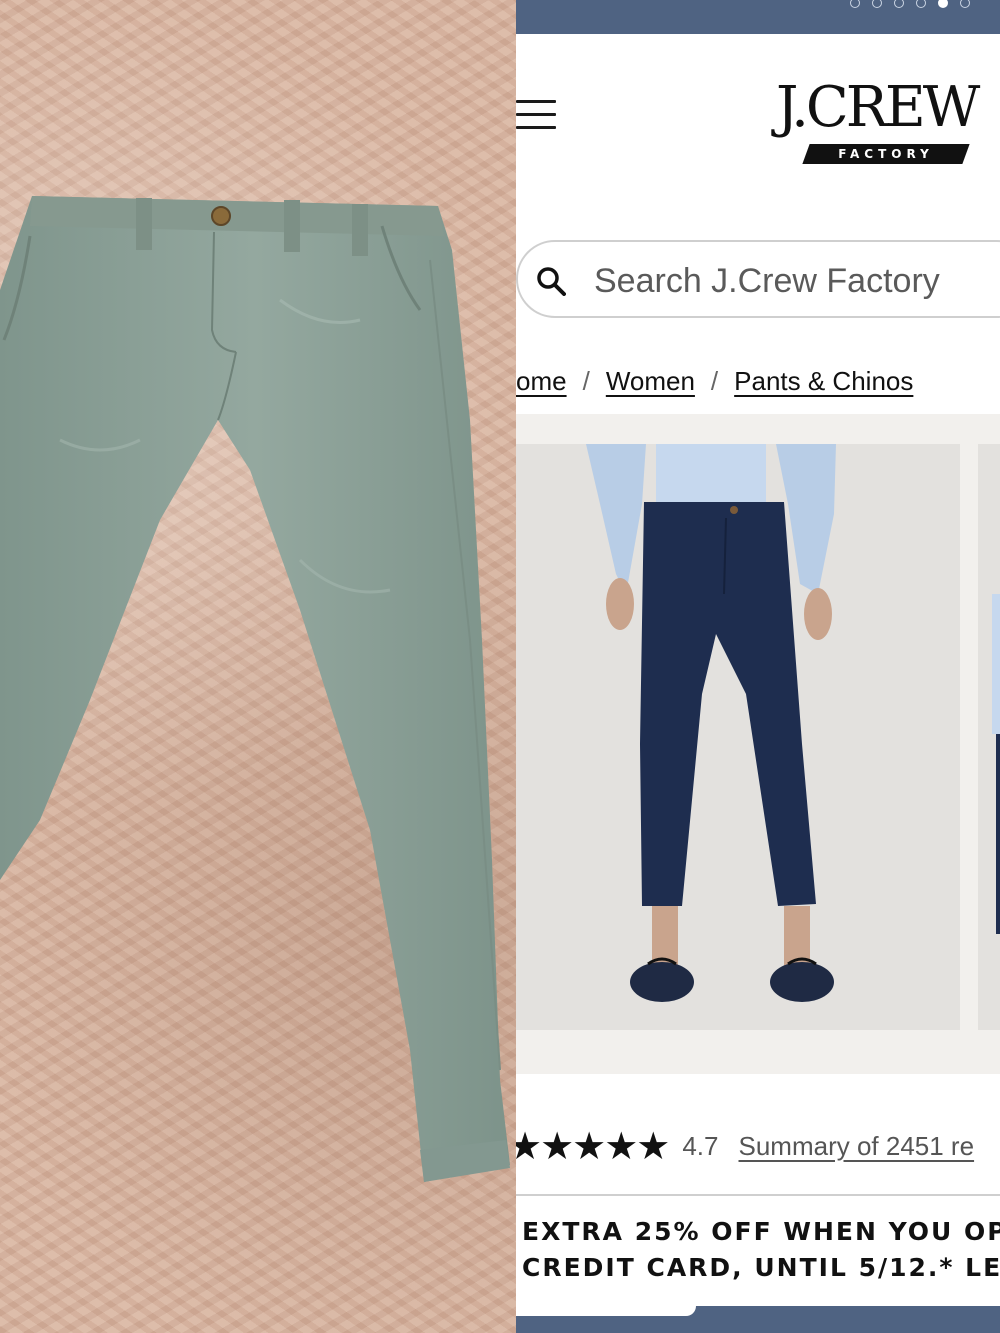 Image resolution: width=1000 pixels, height=1333 pixels. I want to click on status-bar, so click(758, 17).